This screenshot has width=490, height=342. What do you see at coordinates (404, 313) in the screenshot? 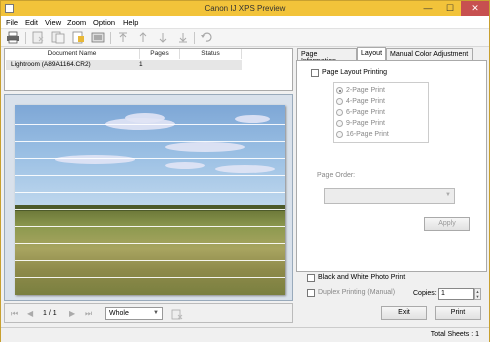
I see `exit-button: Exit` at bounding box center [404, 313].